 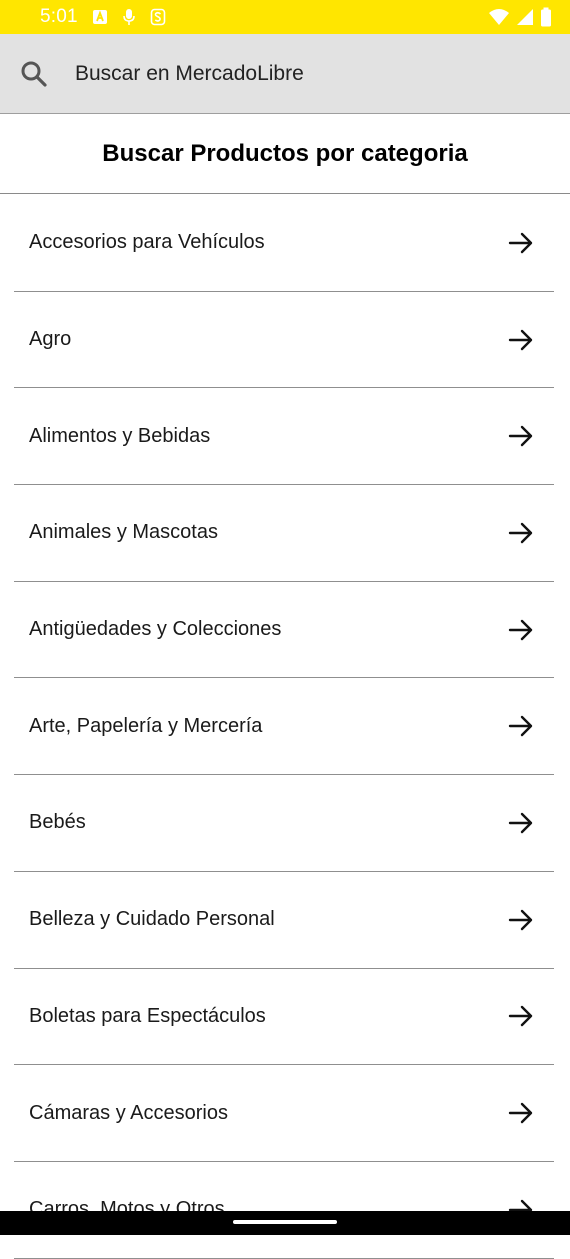 I want to click on category-label: Agro, so click(x=50, y=339).